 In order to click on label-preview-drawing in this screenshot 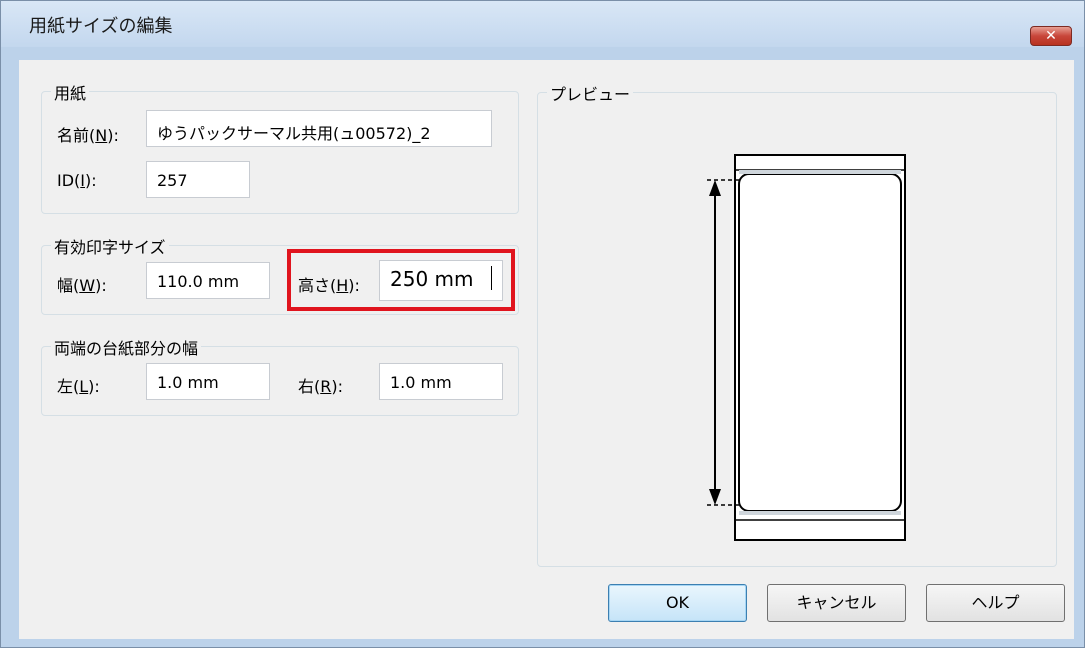, I will do `click(806, 347)`.